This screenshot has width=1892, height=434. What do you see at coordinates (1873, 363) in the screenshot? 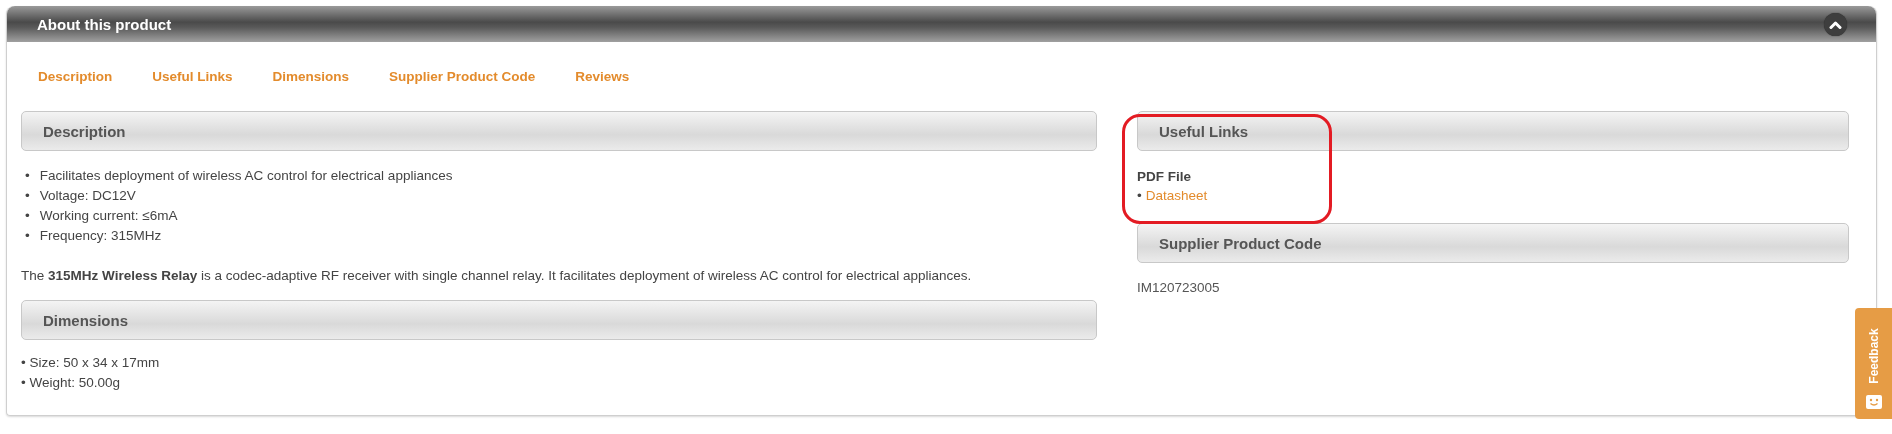
I see `feedback-tab: Feedback` at bounding box center [1873, 363].